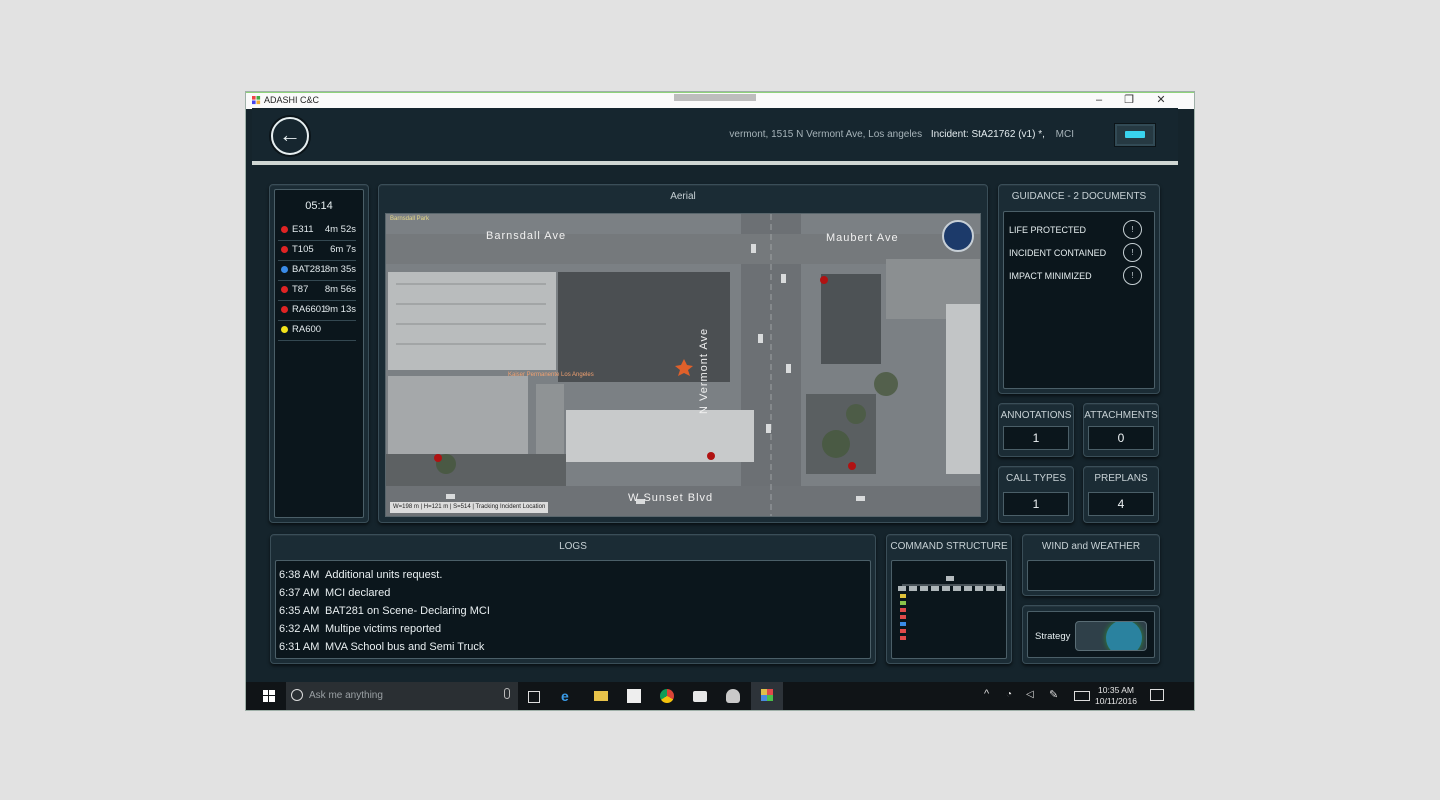 This screenshot has height=800, width=1440. I want to click on log-entry: 6:35 AM BAT281 on Scene- Declaring MCI, so click(384, 611).